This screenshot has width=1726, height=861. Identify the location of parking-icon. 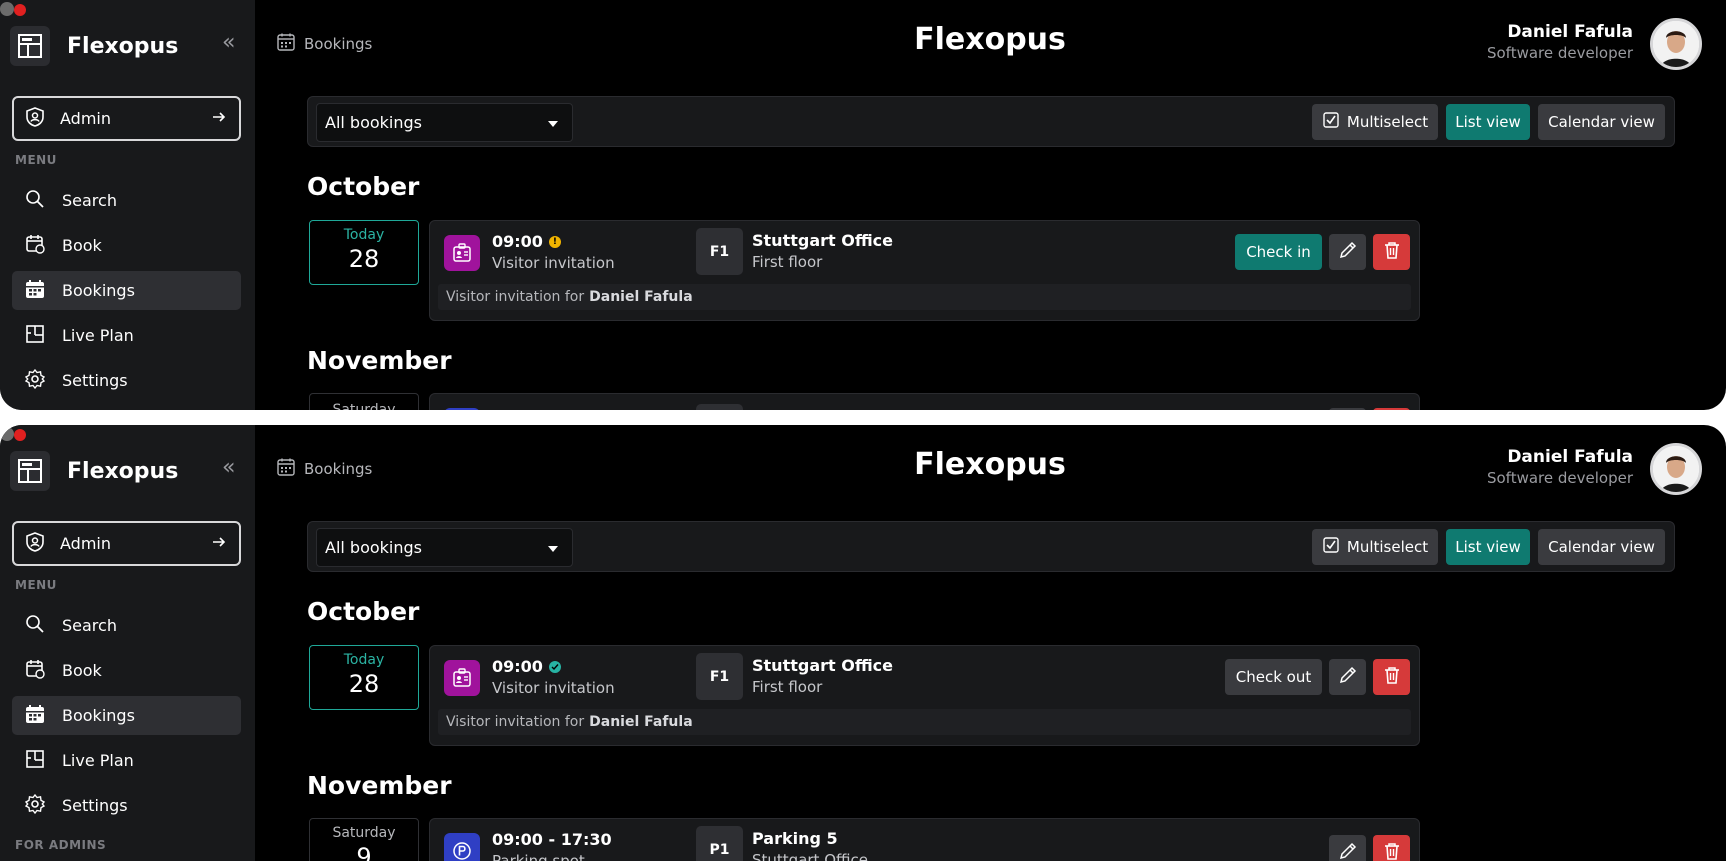
(462, 847).